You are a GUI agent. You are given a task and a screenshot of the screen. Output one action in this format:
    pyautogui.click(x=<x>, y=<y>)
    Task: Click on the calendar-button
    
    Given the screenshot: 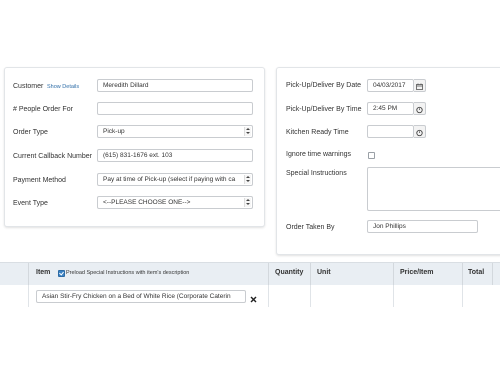 What is the action you would take?
    pyautogui.click(x=420, y=85)
    